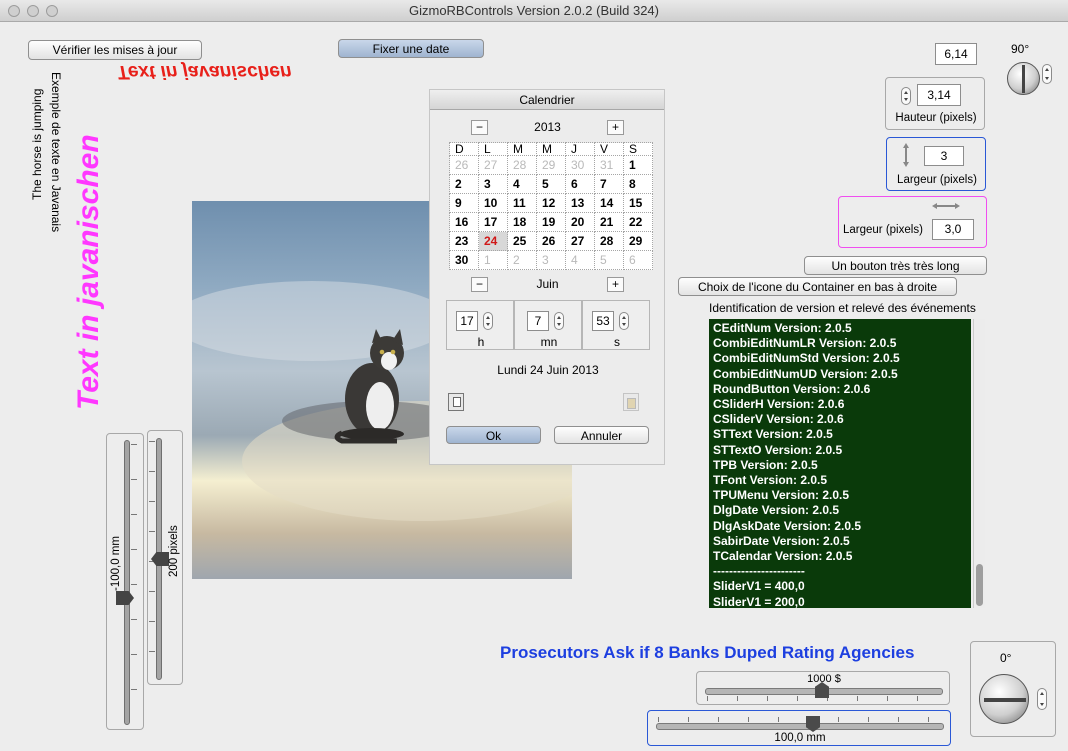  What do you see at coordinates (160, 559) in the screenshot?
I see `left-vslider2-thumb` at bounding box center [160, 559].